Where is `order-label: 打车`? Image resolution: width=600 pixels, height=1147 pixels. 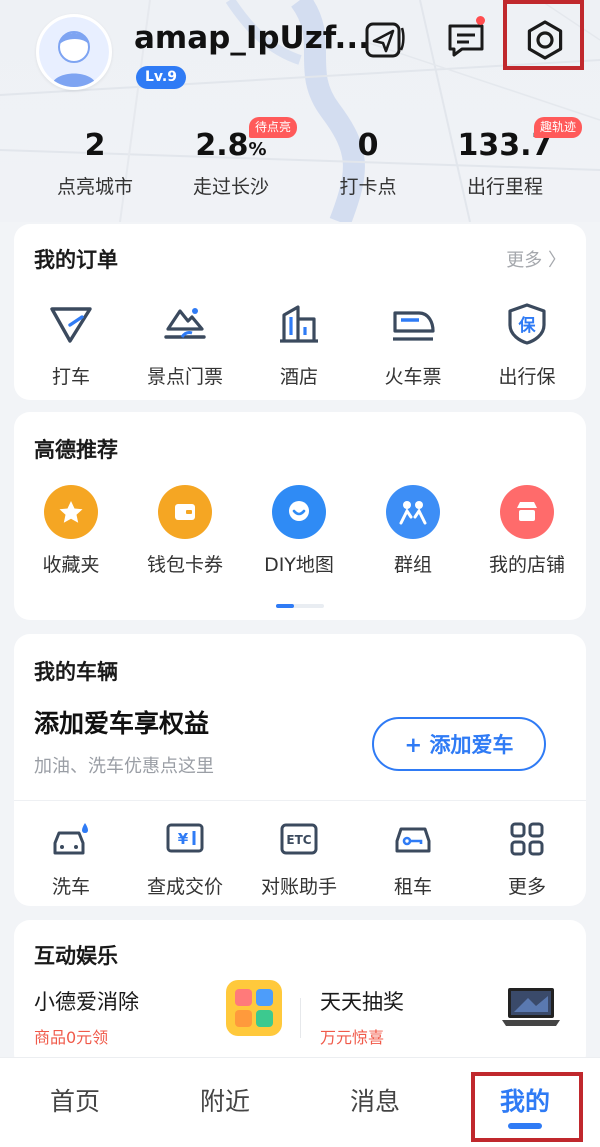 order-label: 打车 is located at coordinates (70, 377).